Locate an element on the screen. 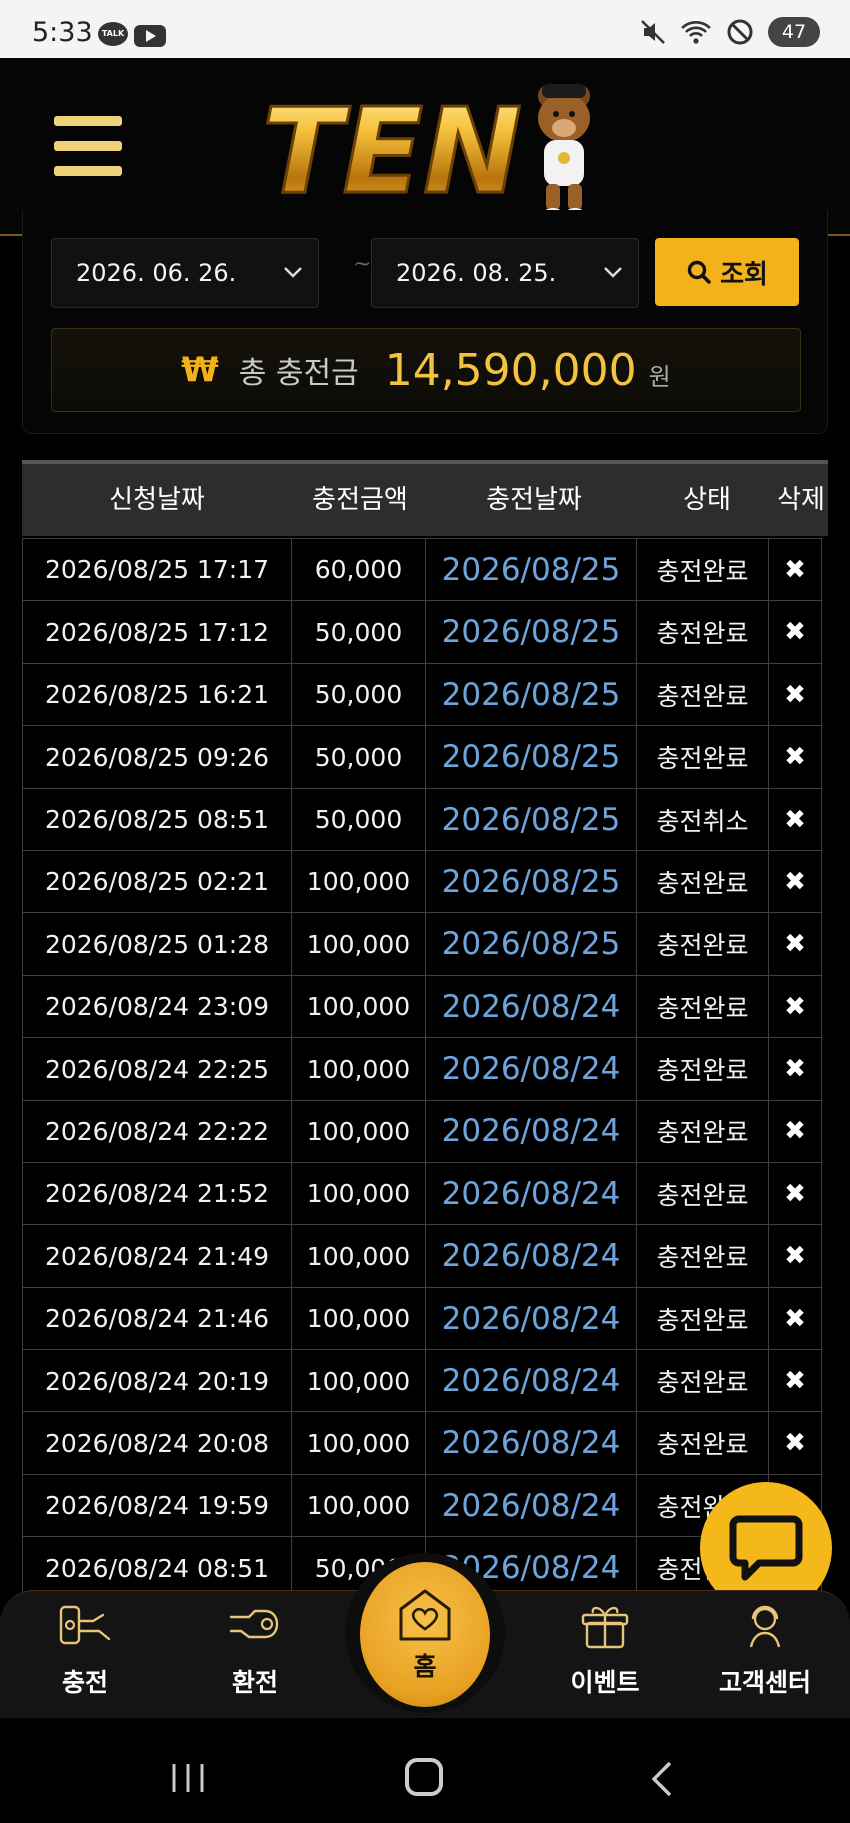 The image size is (850, 1823). do-not-disturb-icon is located at coordinates (740, 32).